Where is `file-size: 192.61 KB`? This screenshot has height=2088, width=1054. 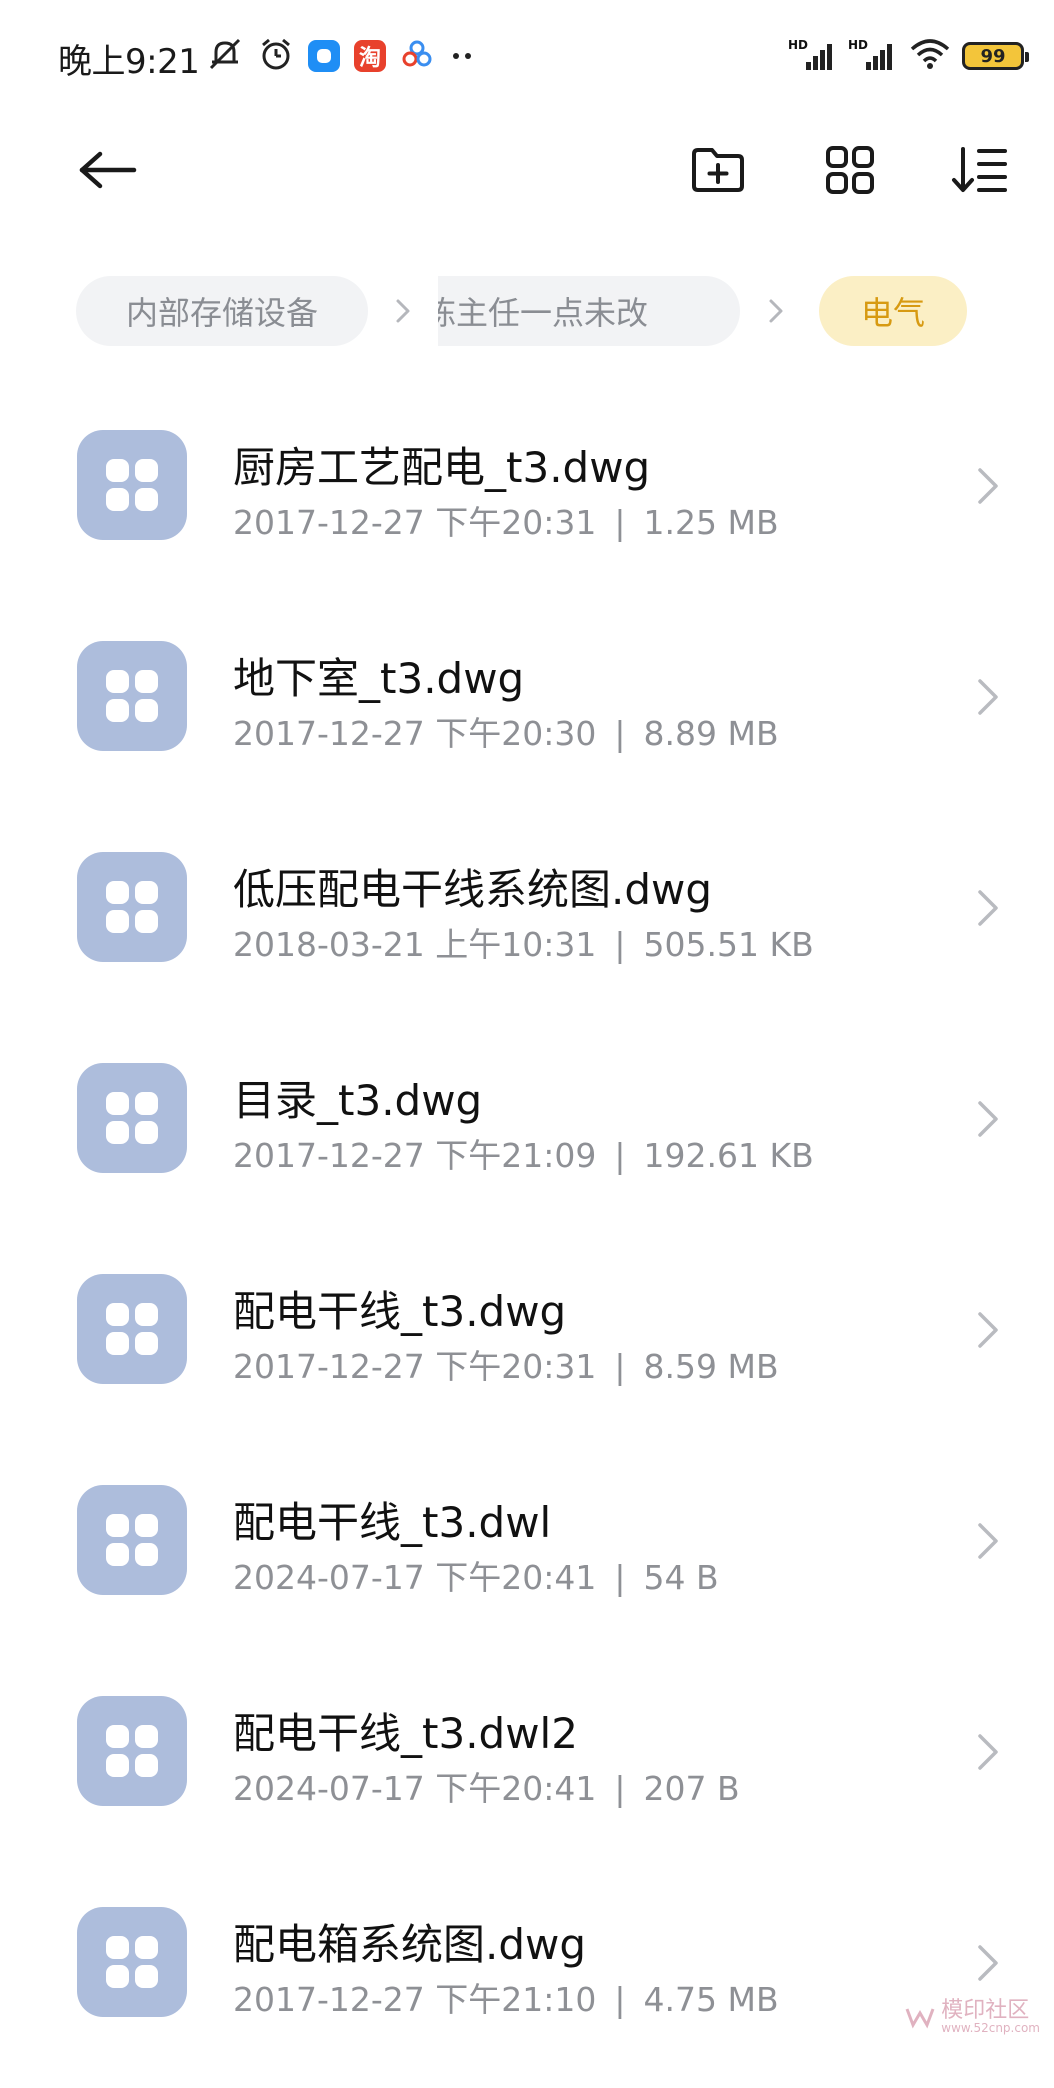 file-size: 192.61 KB is located at coordinates (728, 1155).